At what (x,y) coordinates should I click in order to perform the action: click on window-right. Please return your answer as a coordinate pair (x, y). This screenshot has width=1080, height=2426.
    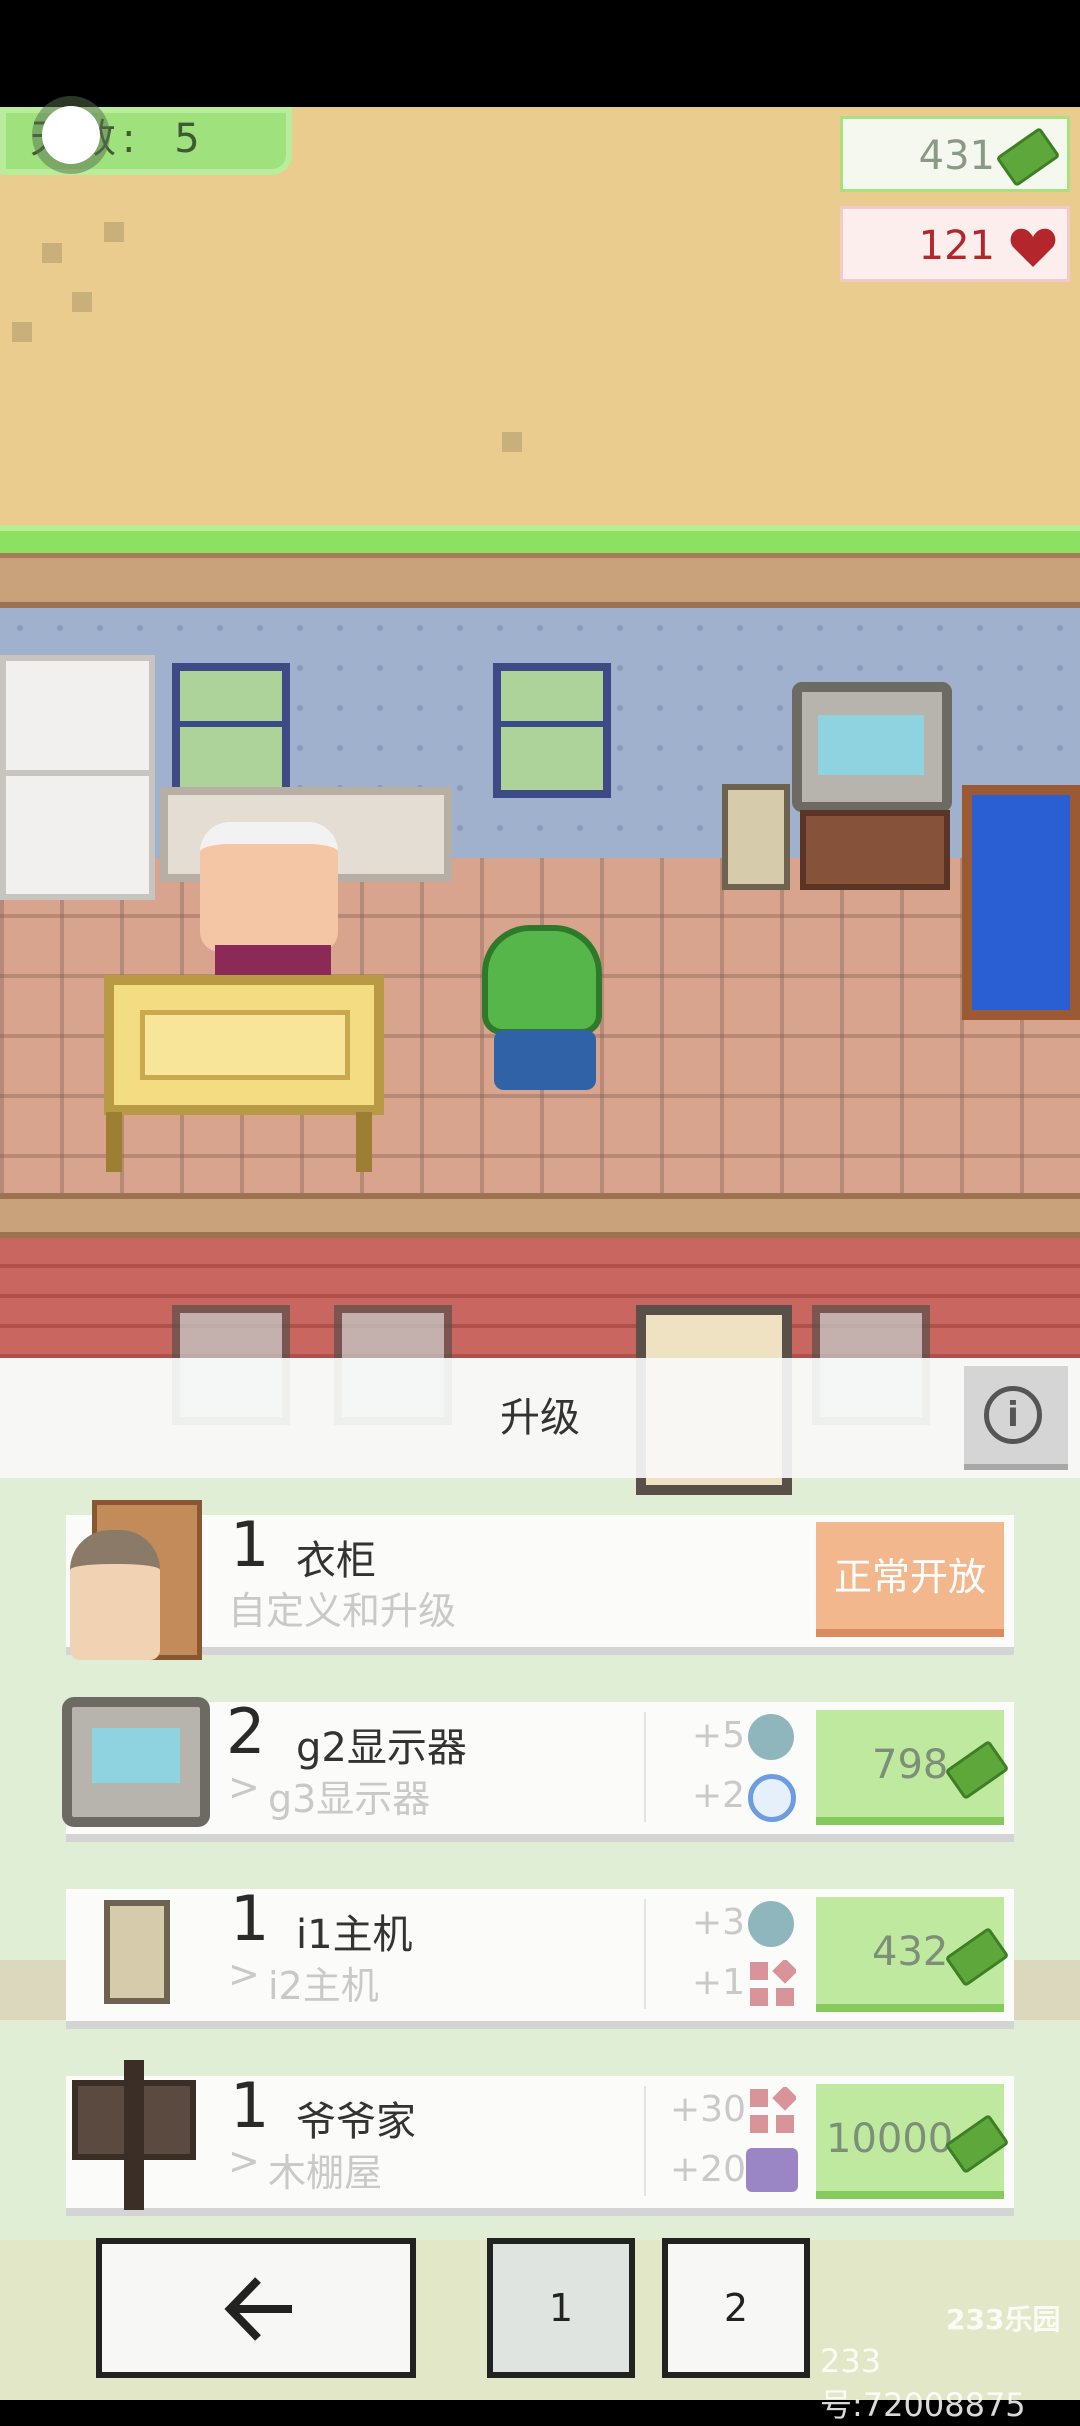
    Looking at the image, I should click on (552, 730).